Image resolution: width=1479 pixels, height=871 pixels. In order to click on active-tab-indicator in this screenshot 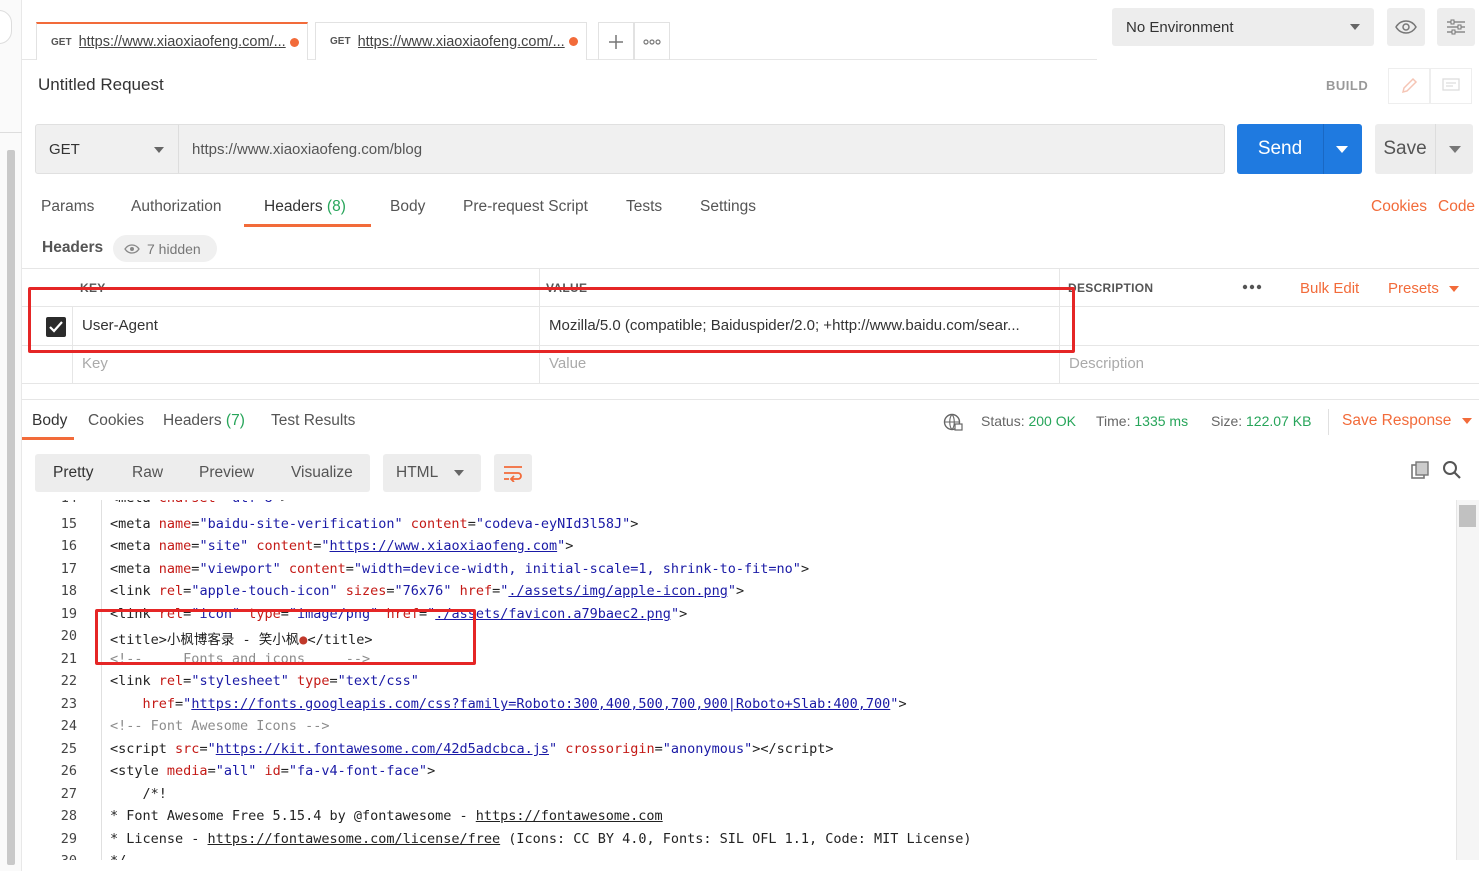, I will do `click(307, 225)`.